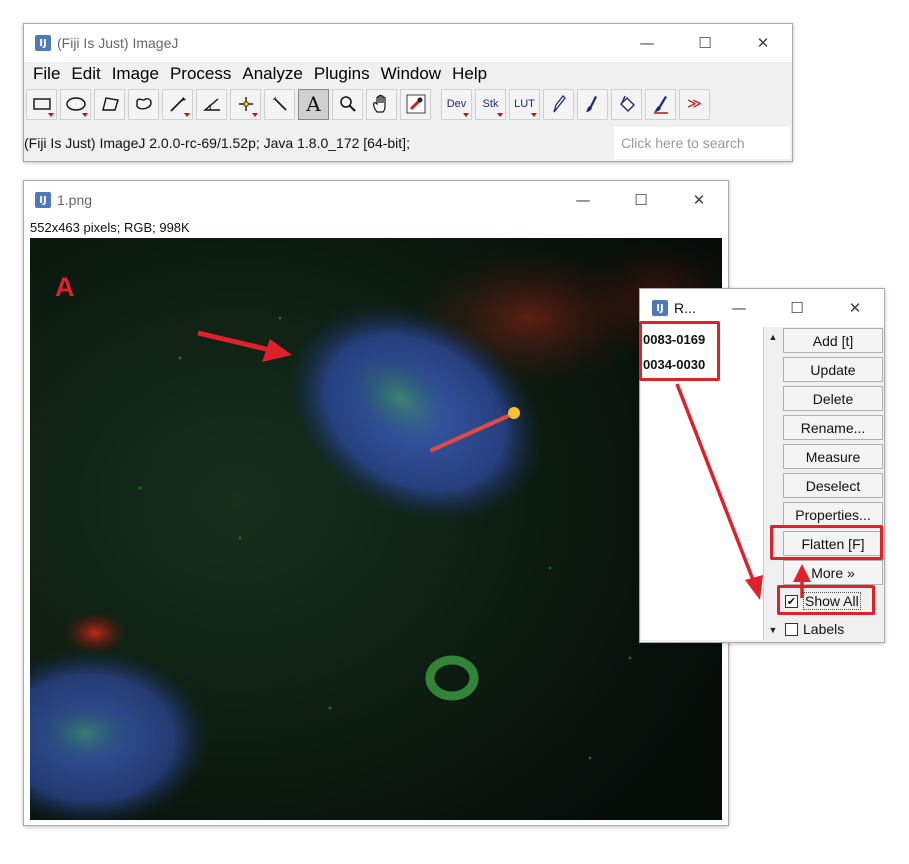  I want to click on menu-image: Image, so click(135, 74).